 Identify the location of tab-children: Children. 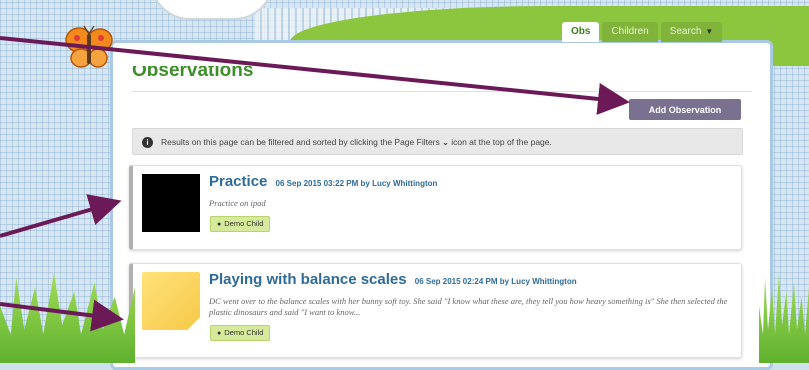
(630, 32).